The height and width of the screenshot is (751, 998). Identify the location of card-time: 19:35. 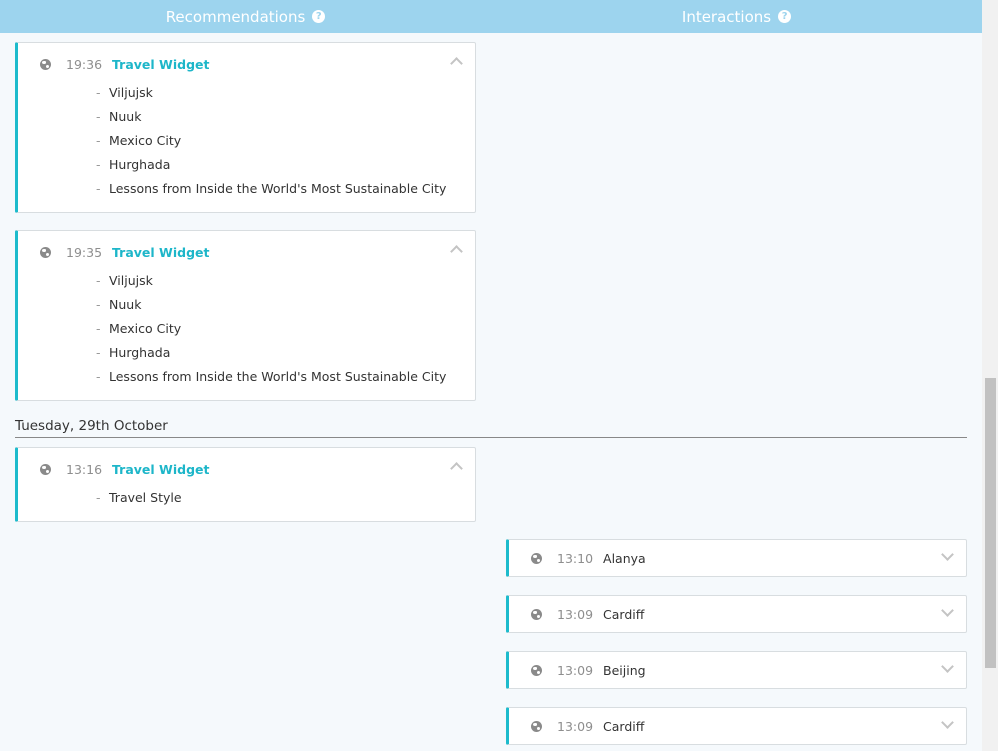
(84, 252).